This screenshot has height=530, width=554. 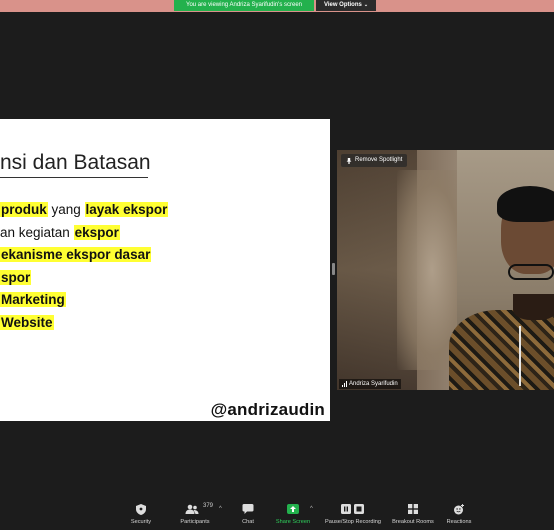 What do you see at coordinates (344, 384) in the screenshot?
I see `signal-strength-icon` at bounding box center [344, 384].